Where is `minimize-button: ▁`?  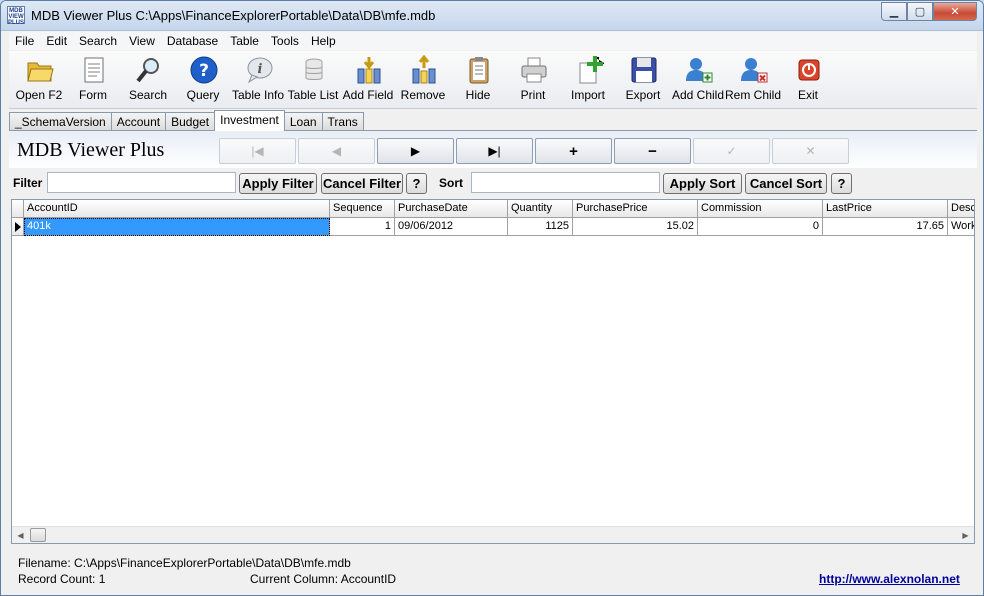
minimize-button: ▁ is located at coordinates (894, 11).